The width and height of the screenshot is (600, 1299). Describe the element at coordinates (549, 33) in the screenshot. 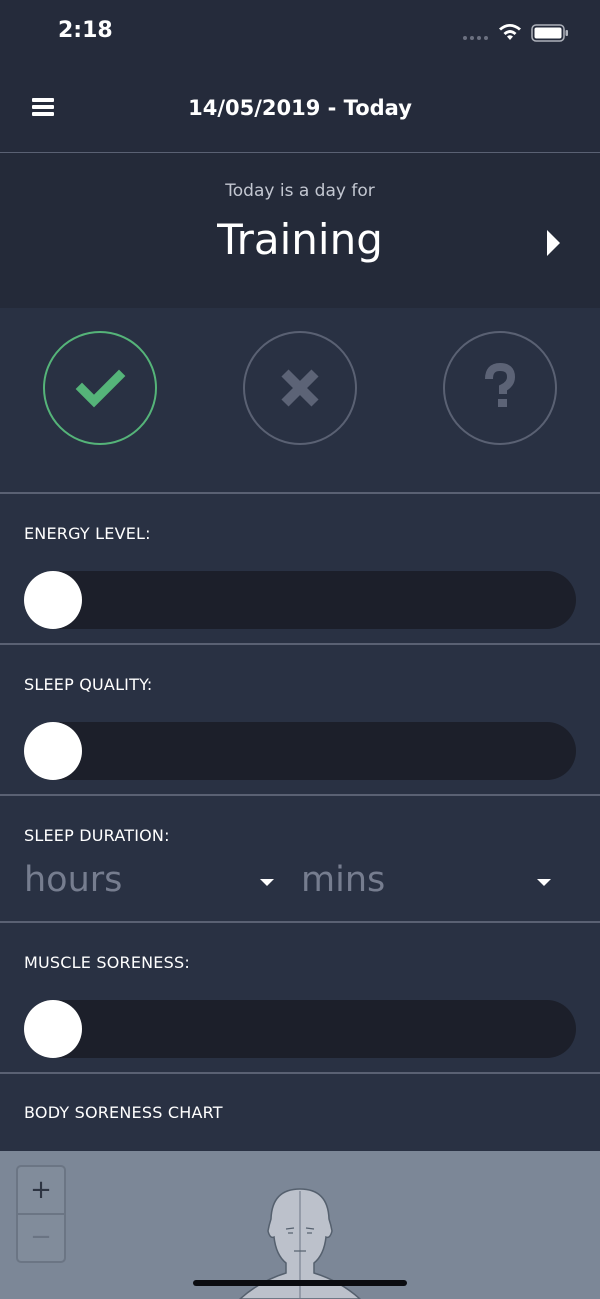

I see `battery-icon` at that location.